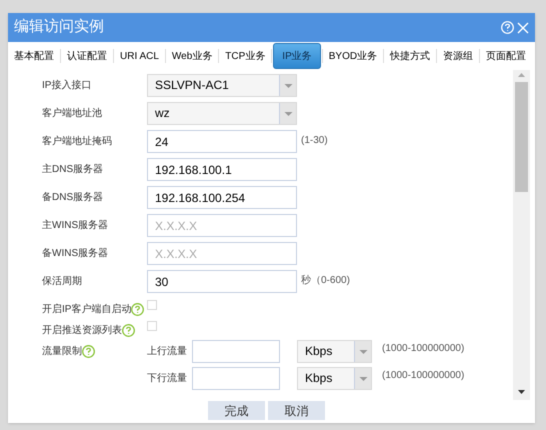 The height and width of the screenshot is (430, 546). What do you see at coordinates (222, 169) in the screenshot?
I see `input-field: 192.168.100.1` at bounding box center [222, 169].